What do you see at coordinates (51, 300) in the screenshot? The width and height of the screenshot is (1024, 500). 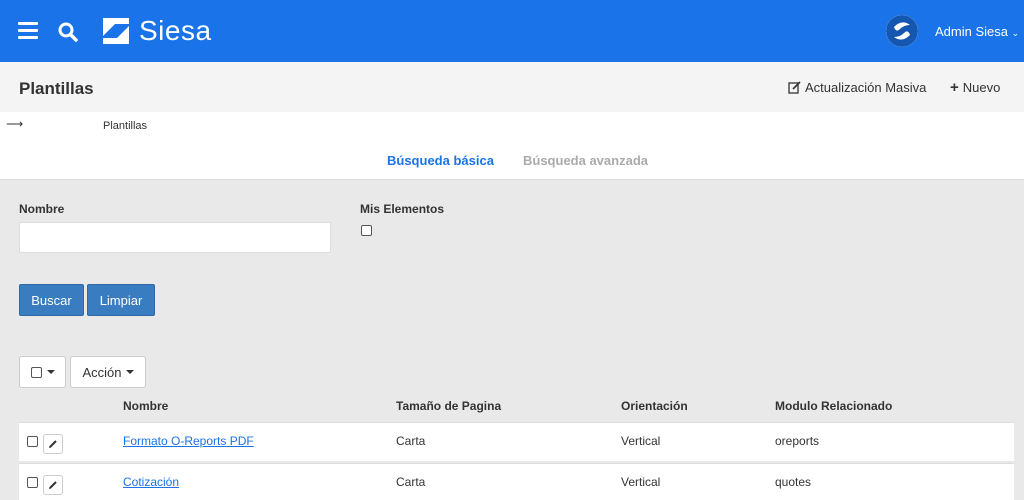 I see `search-button: Buscar` at bounding box center [51, 300].